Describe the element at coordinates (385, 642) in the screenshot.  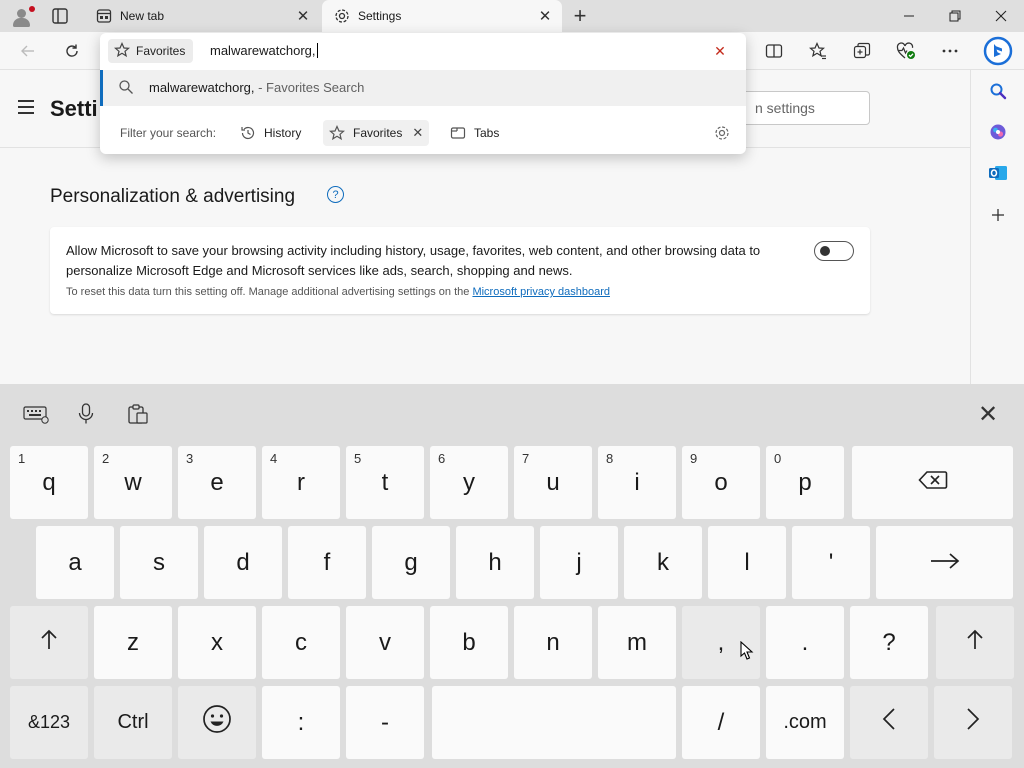
I see `key-v: v` at that location.